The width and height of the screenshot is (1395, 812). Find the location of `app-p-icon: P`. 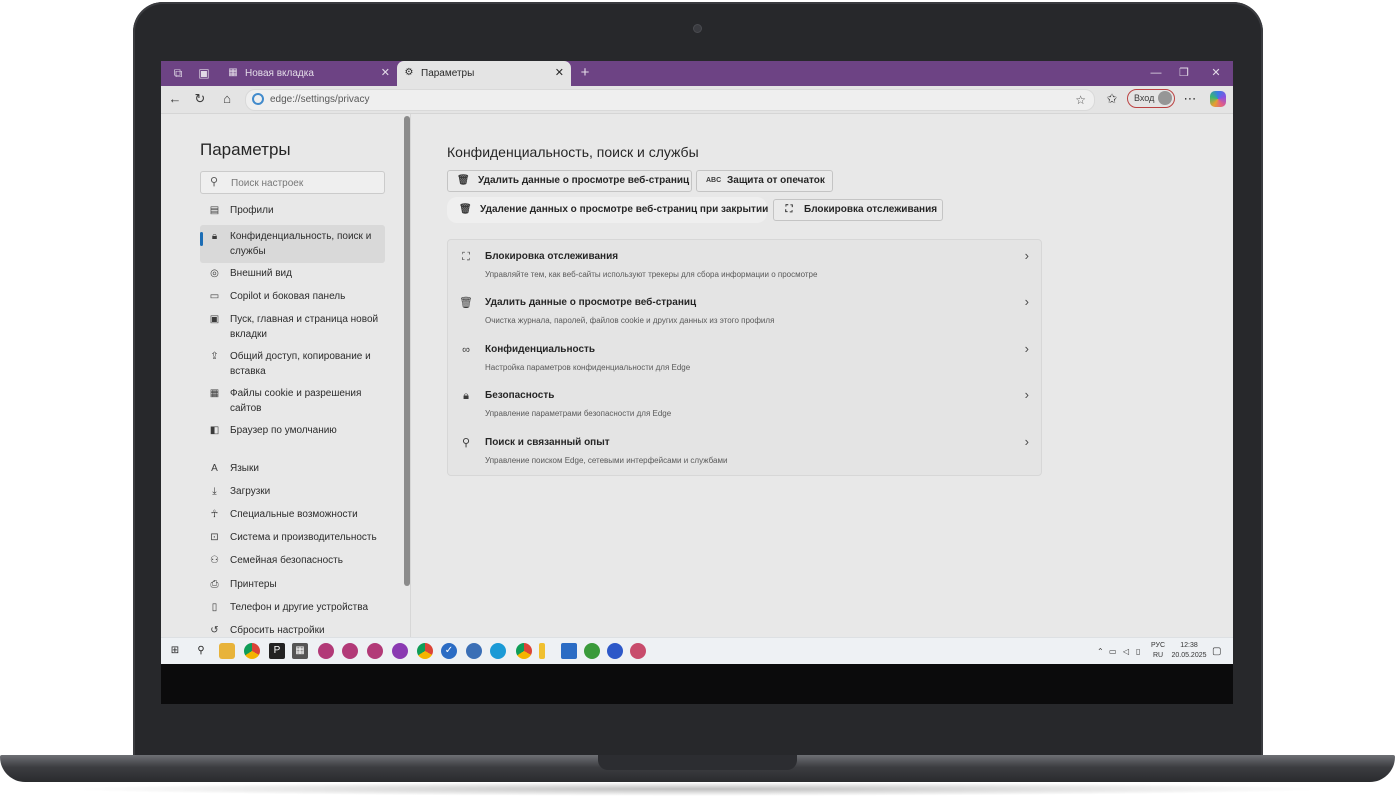

app-p-icon: P is located at coordinates (277, 651).